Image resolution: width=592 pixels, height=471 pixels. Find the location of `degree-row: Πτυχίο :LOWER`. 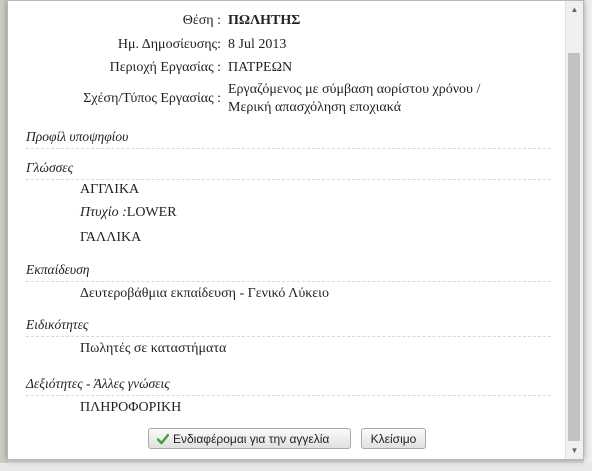

degree-row: Πτυχίο :LOWER is located at coordinates (128, 213).